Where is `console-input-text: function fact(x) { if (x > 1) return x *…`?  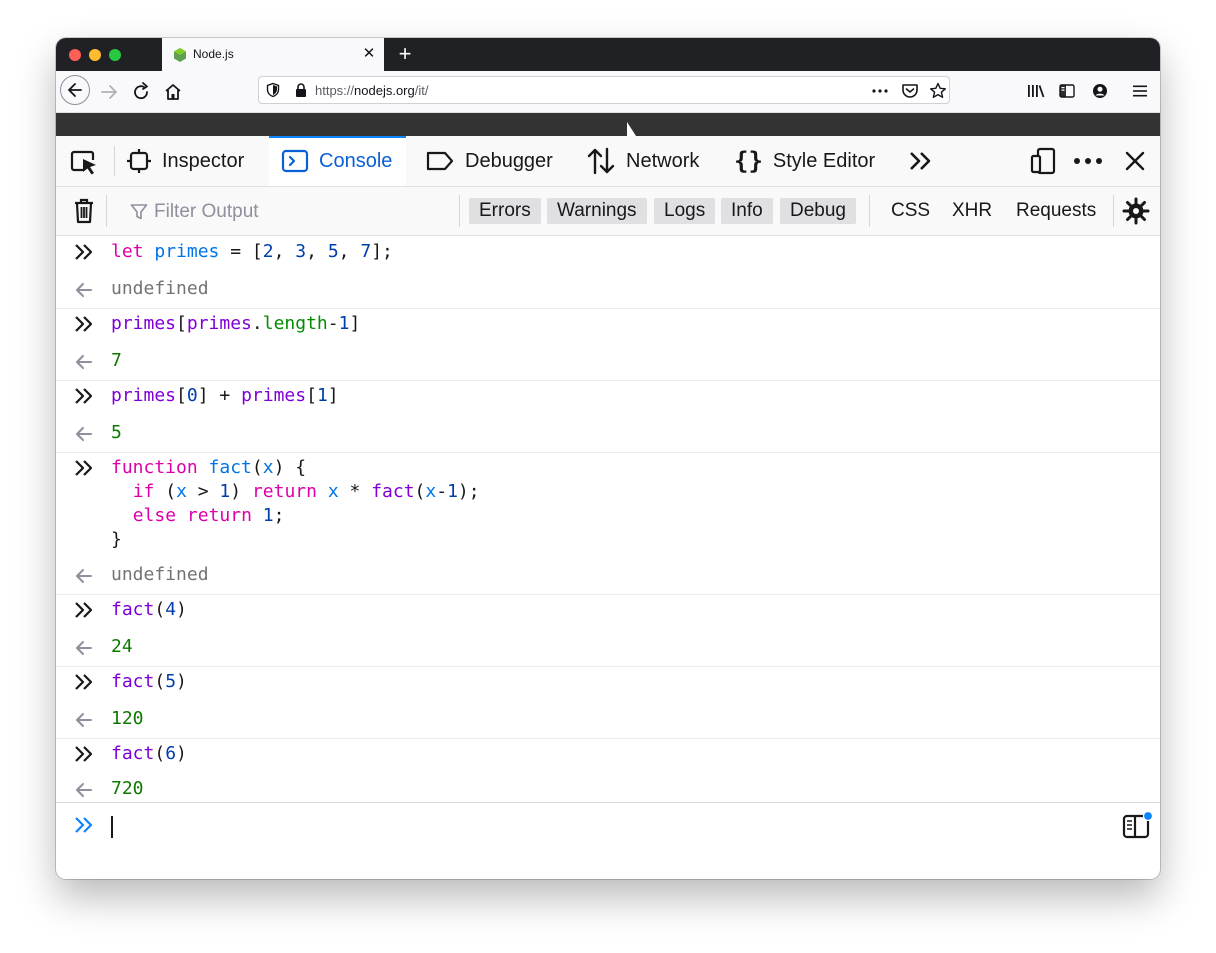 console-input-text: function fact(x) { if (x > 1) return x *… is located at coordinates (295, 504).